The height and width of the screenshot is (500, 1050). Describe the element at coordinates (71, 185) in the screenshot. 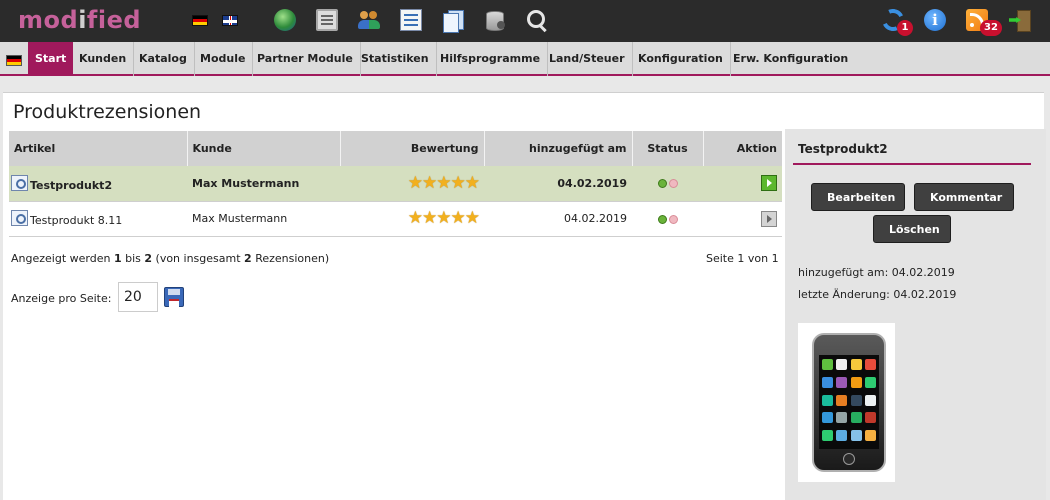

I see `artikel-name: Testprodukt2` at that location.